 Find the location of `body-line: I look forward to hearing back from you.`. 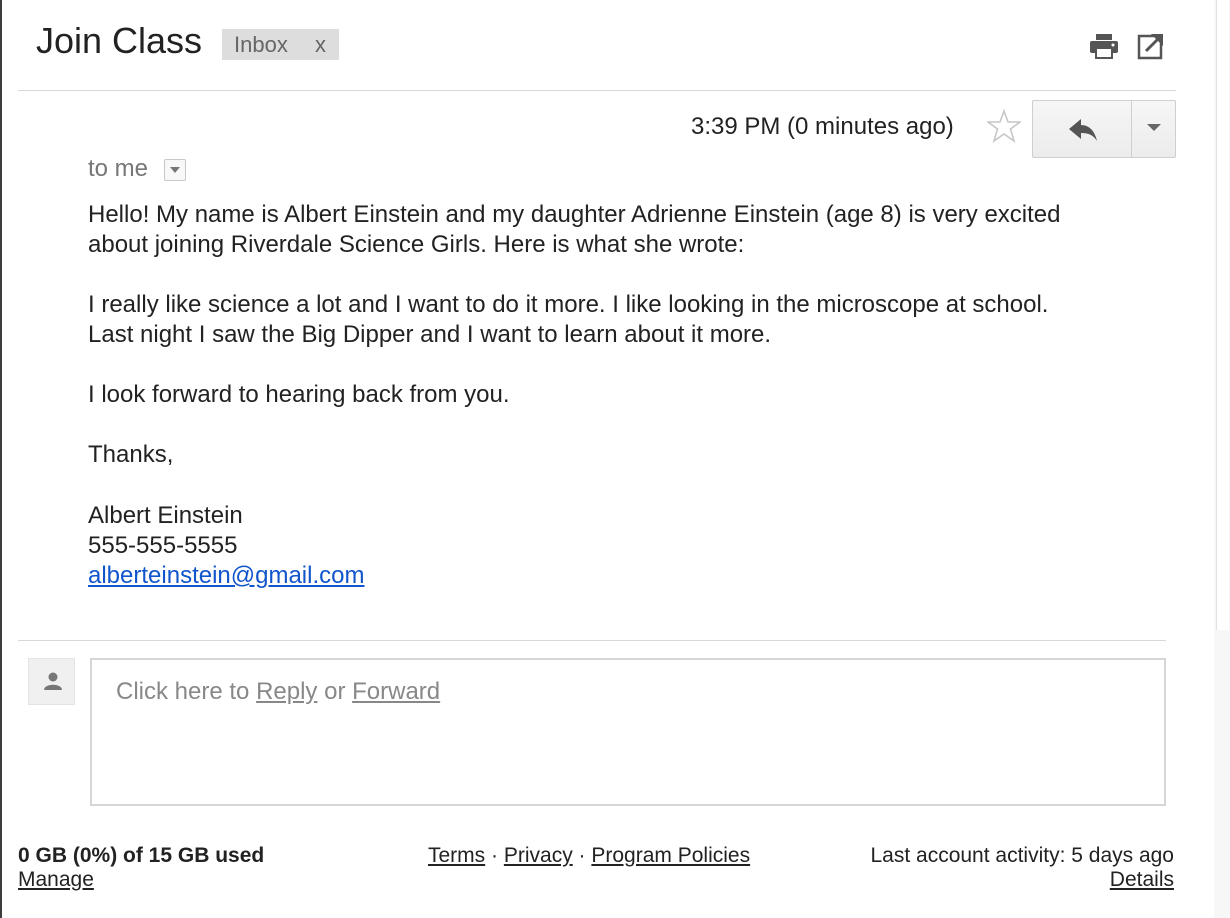

body-line: I look forward to hearing back from you. is located at coordinates (299, 394).